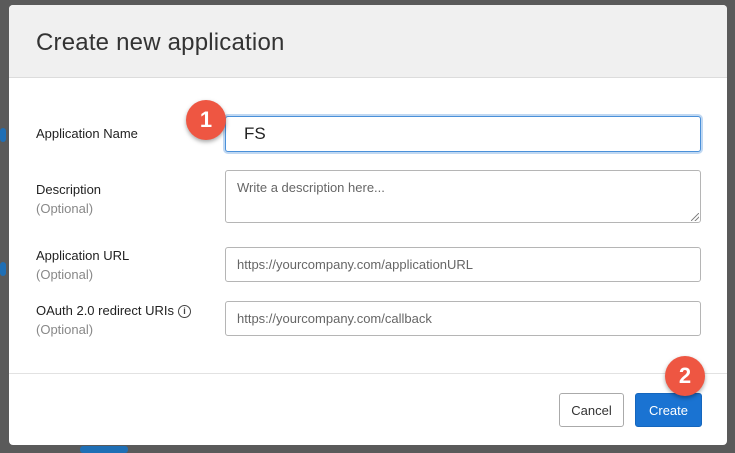 The image size is (735, 453). Describe the element at coordinates (668, 410) in the screenshot. I see `create-button: Create` at that location.